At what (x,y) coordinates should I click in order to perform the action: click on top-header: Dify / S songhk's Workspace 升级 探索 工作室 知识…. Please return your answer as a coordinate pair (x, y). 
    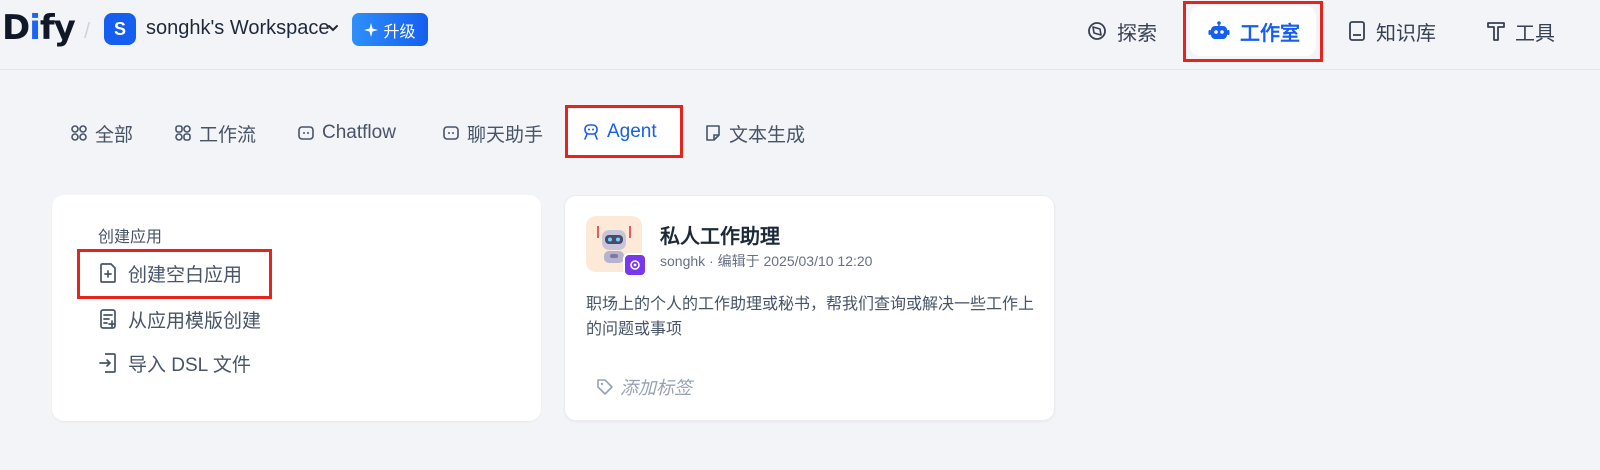
    Looking at the image, I should click on (800, 35).